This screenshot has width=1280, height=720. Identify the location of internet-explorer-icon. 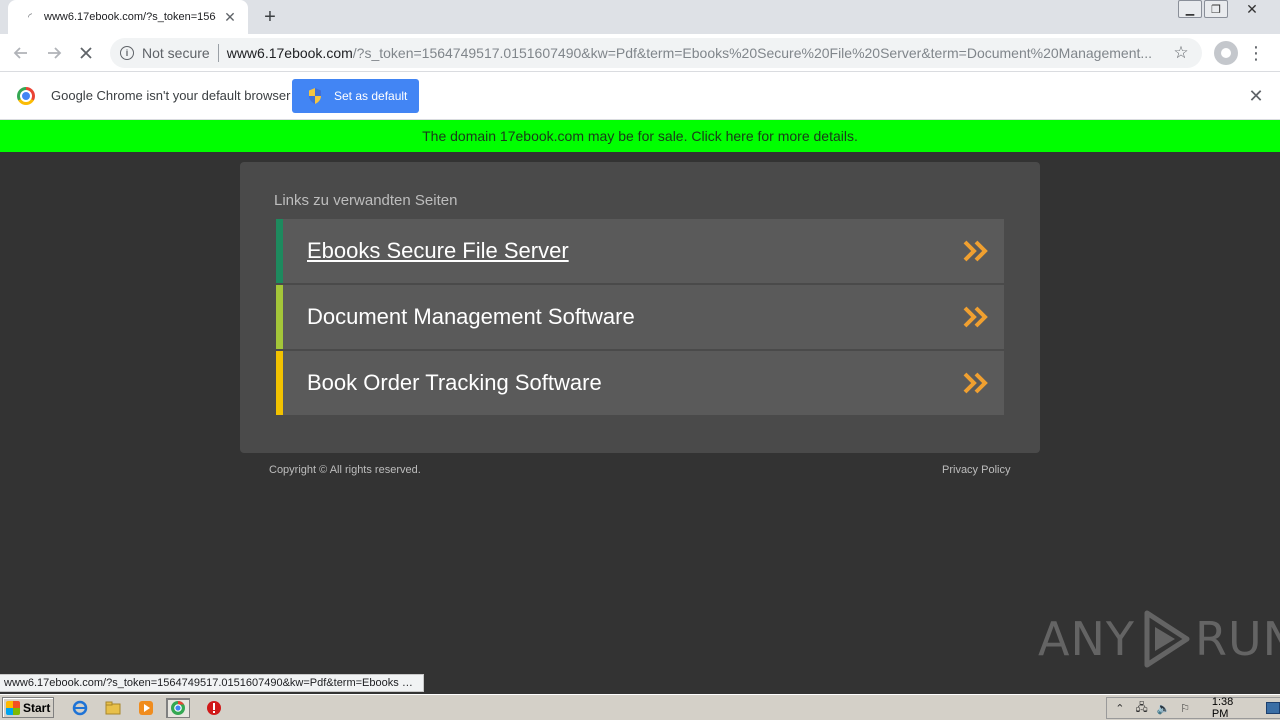
(80, 708).